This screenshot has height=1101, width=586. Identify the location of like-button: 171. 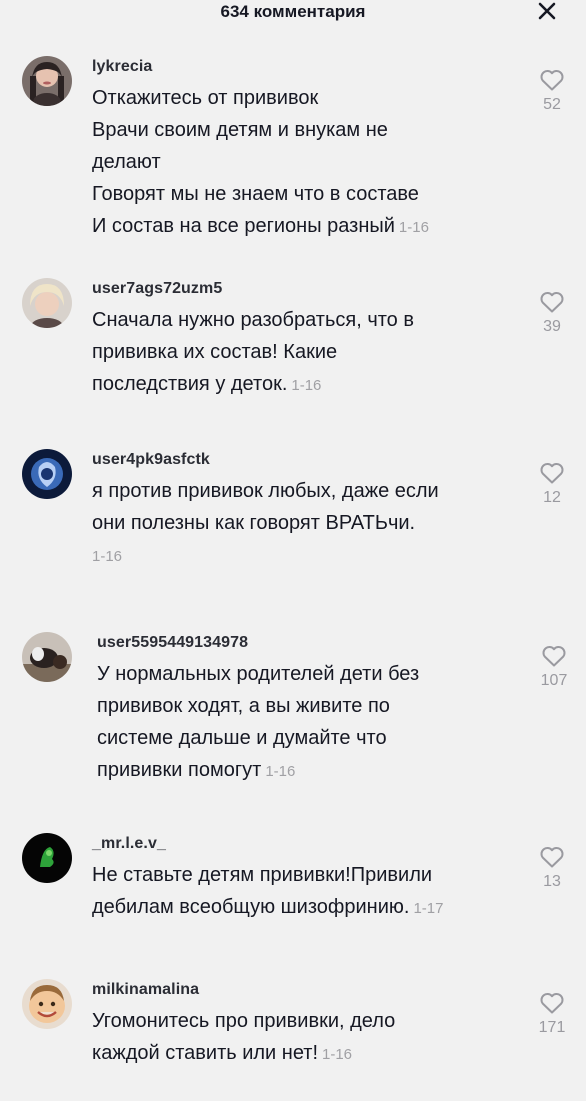
(552, 1014).